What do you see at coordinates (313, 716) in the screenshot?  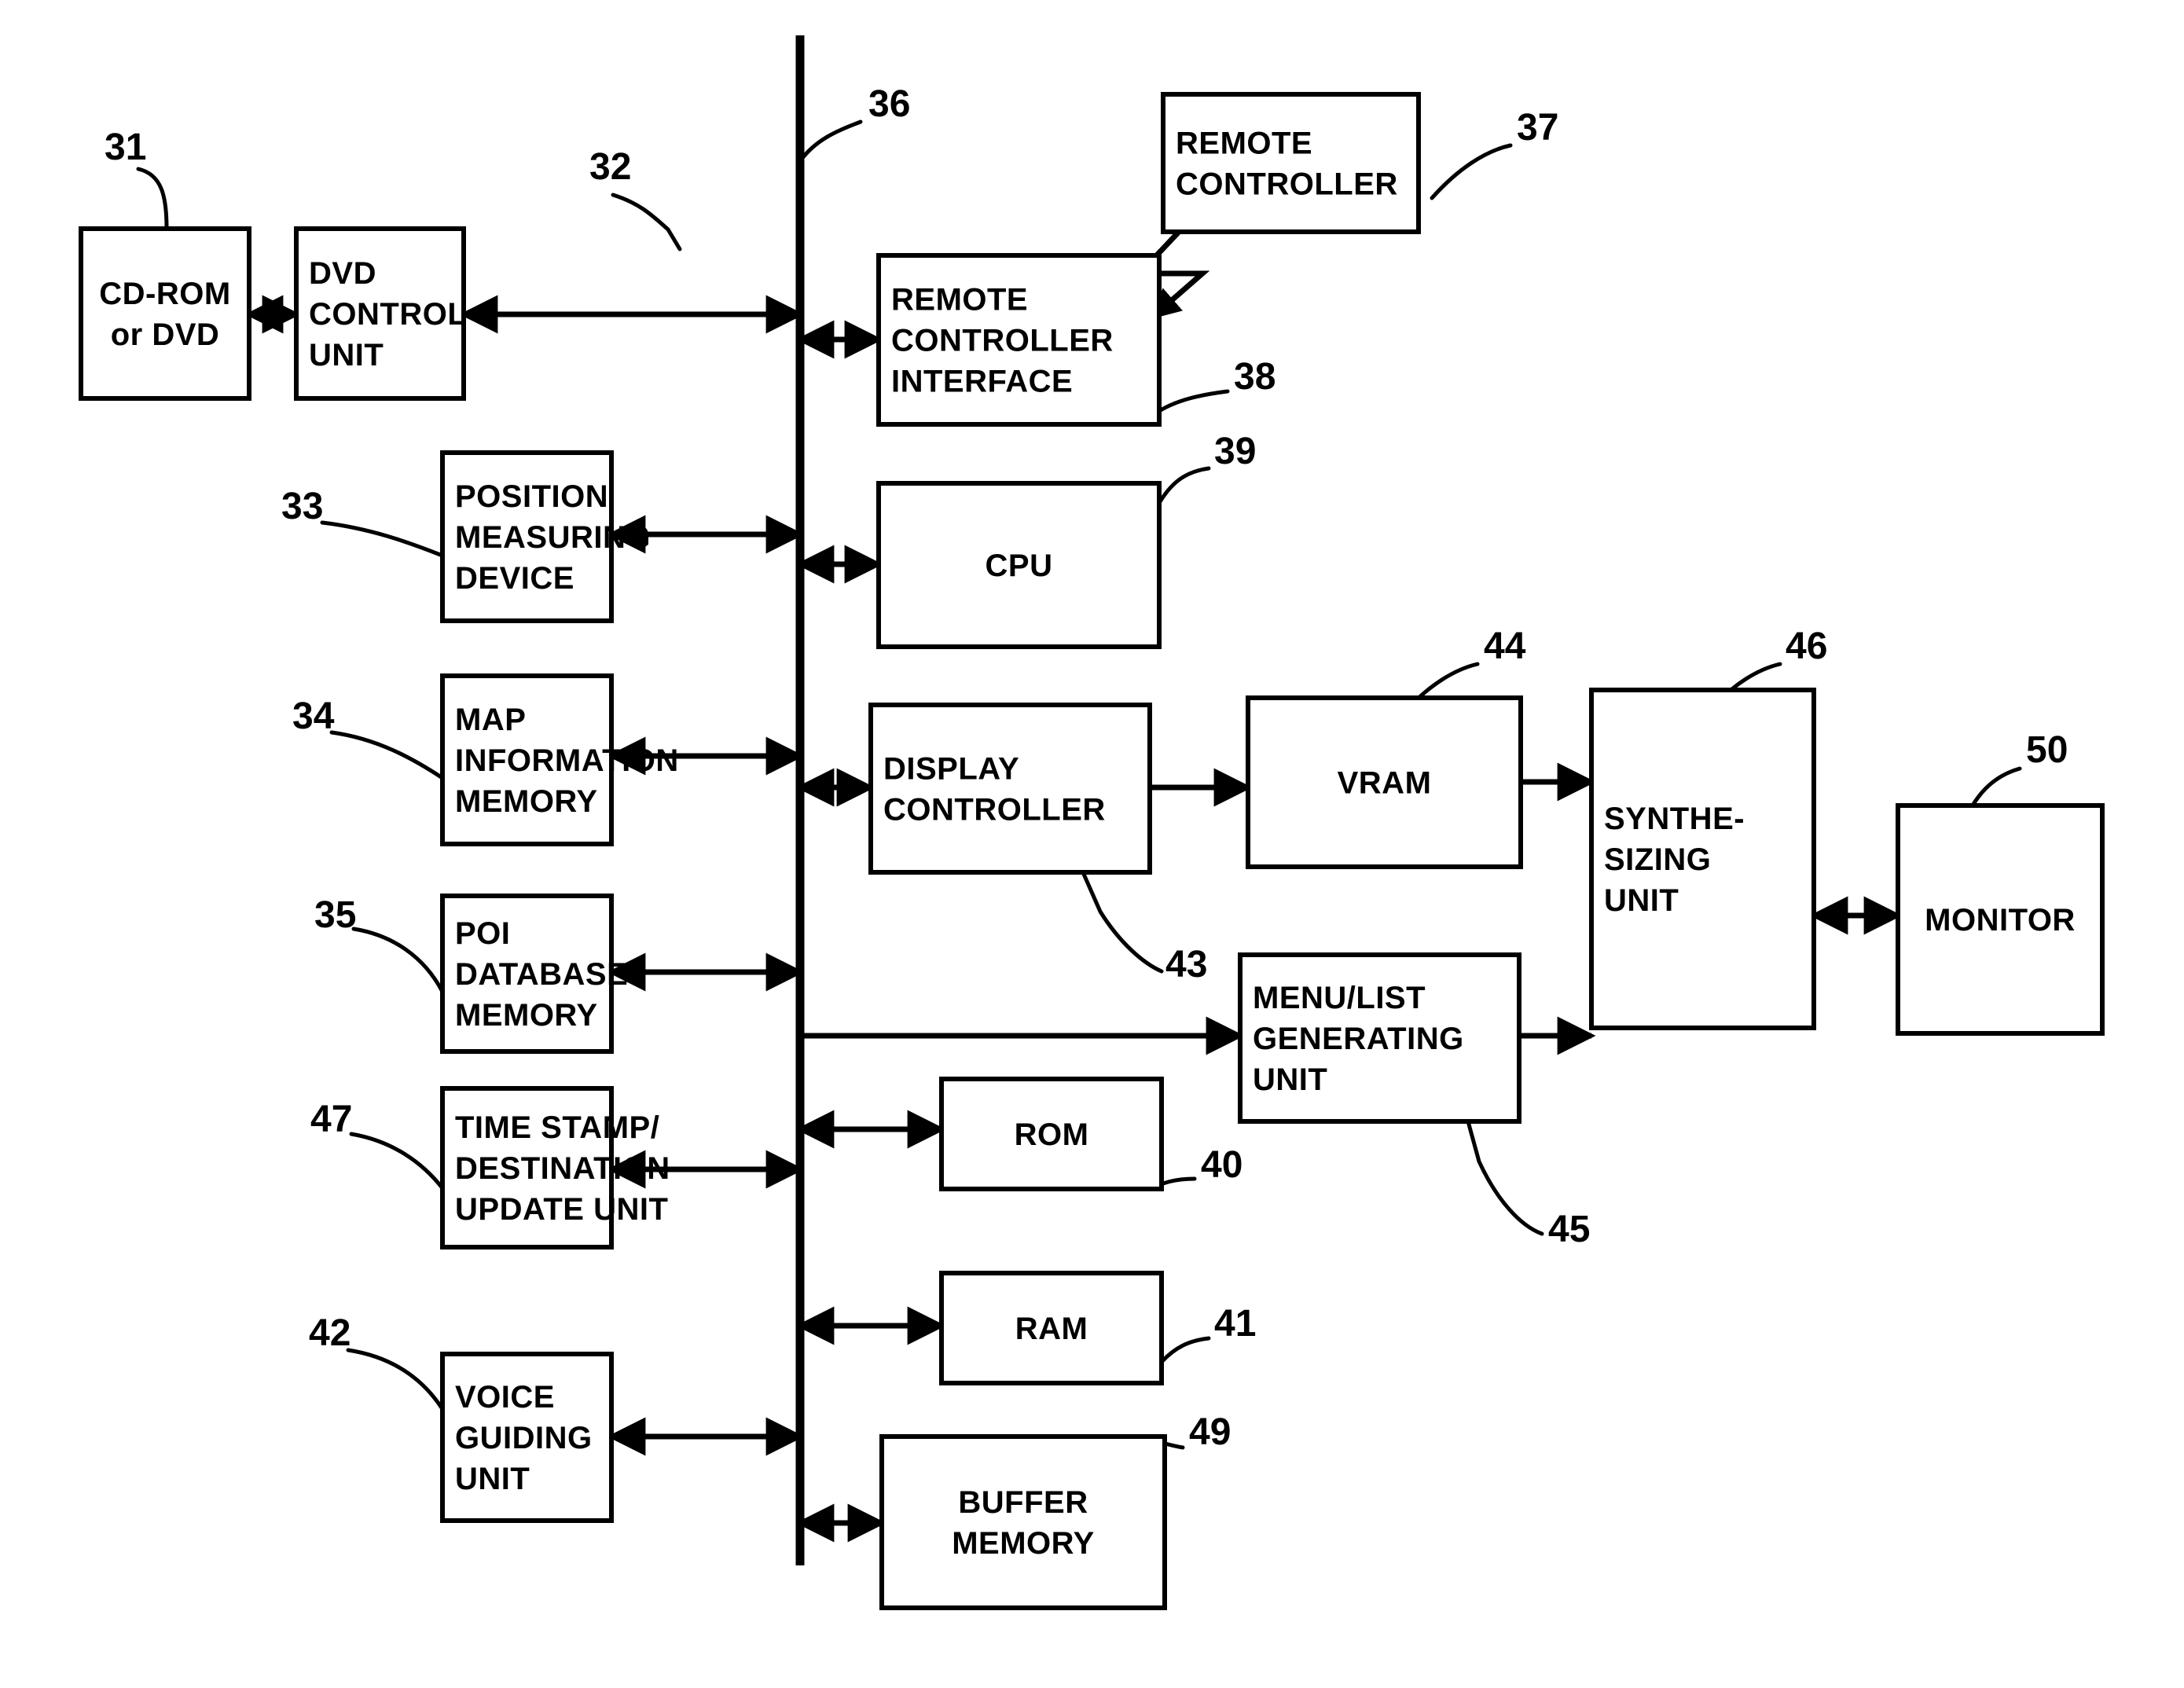 I see `reference-numeral-34: 34` at bounding box center [313, 716].